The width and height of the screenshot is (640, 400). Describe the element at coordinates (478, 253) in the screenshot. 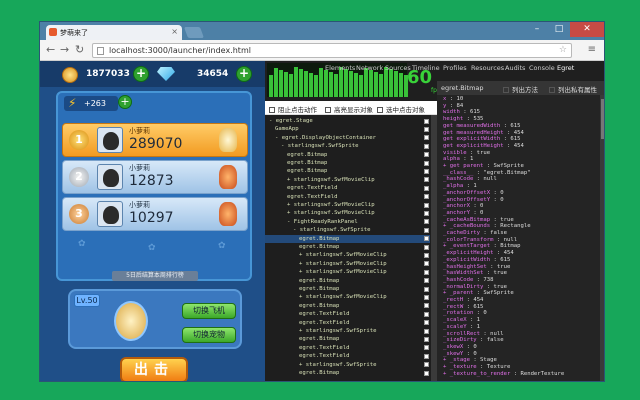

I see `property-row: _explicitHeight : 454` at that location.